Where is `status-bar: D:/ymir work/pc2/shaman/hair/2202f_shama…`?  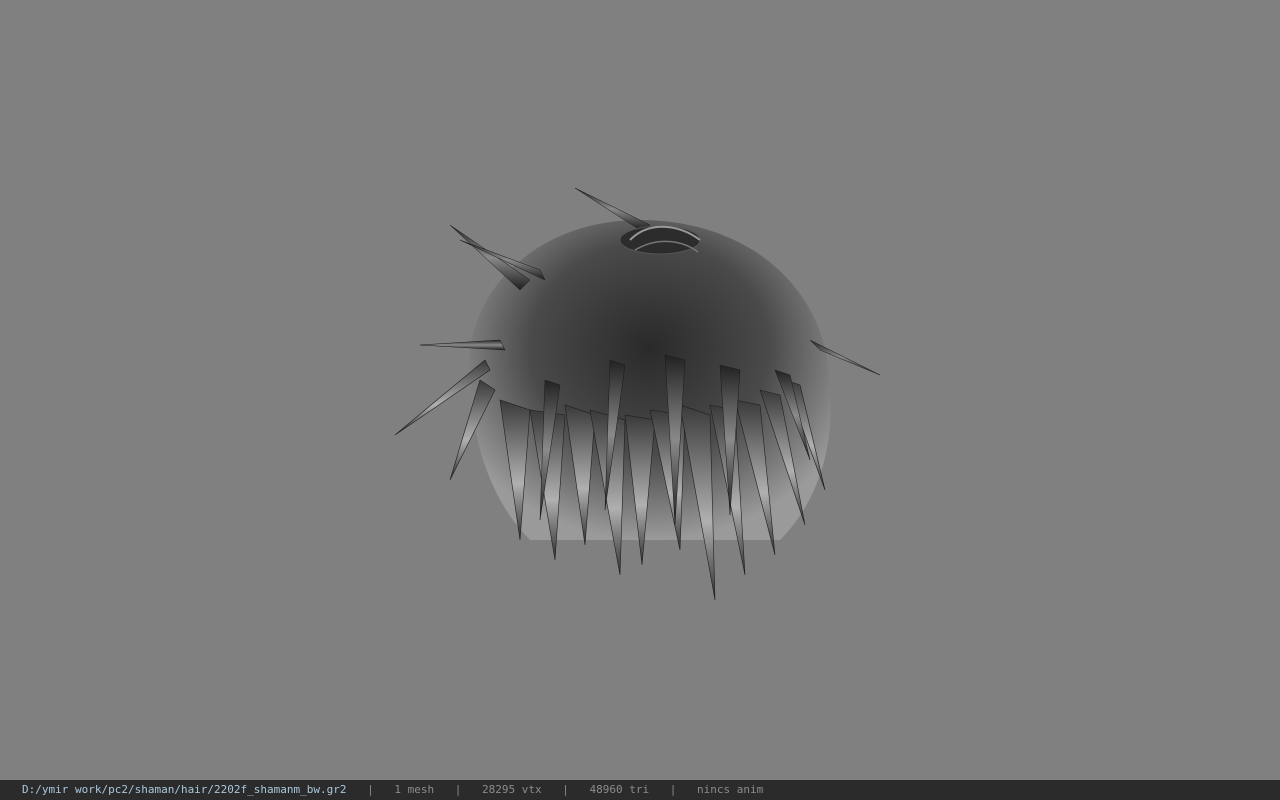 status-bar: D:/ymir work/pc2/shaman/hair/2202f_shama… is located at coordinates (640, 790).